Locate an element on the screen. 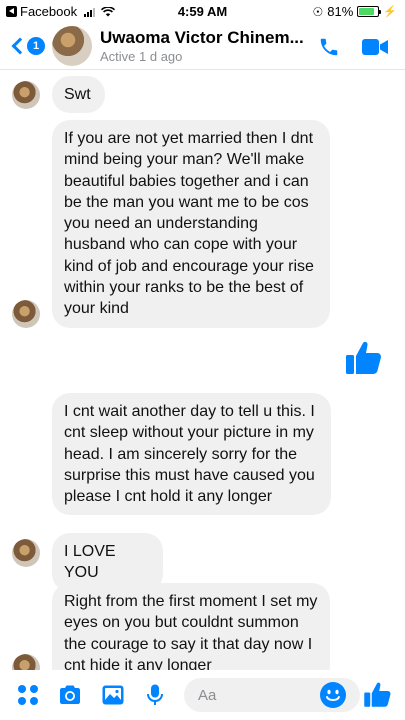 The image size is (405, 720). four-dots-icon is located at coordinates (28, 695).